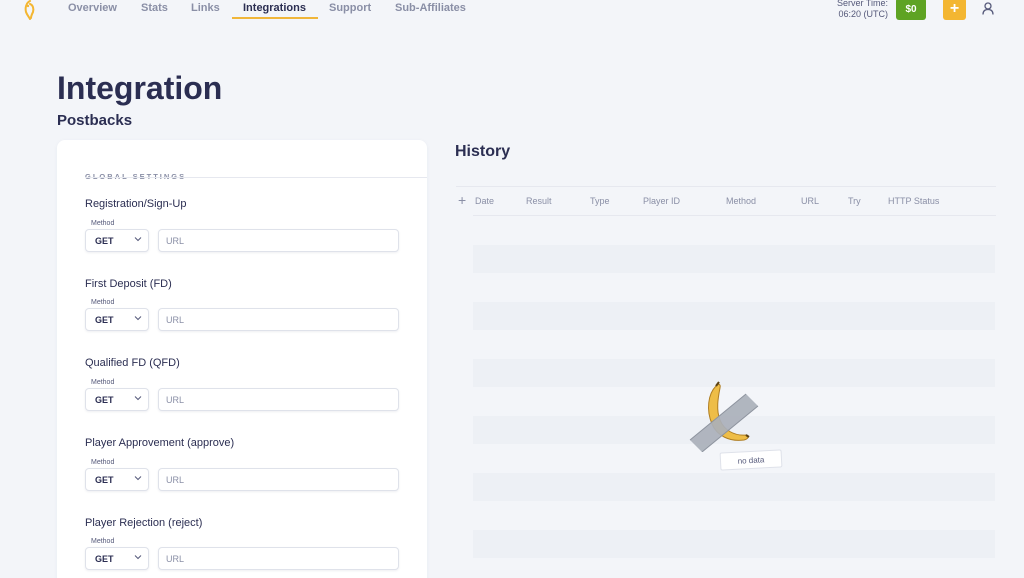  I want to click on column-header-method: Method, so click(741, 201).